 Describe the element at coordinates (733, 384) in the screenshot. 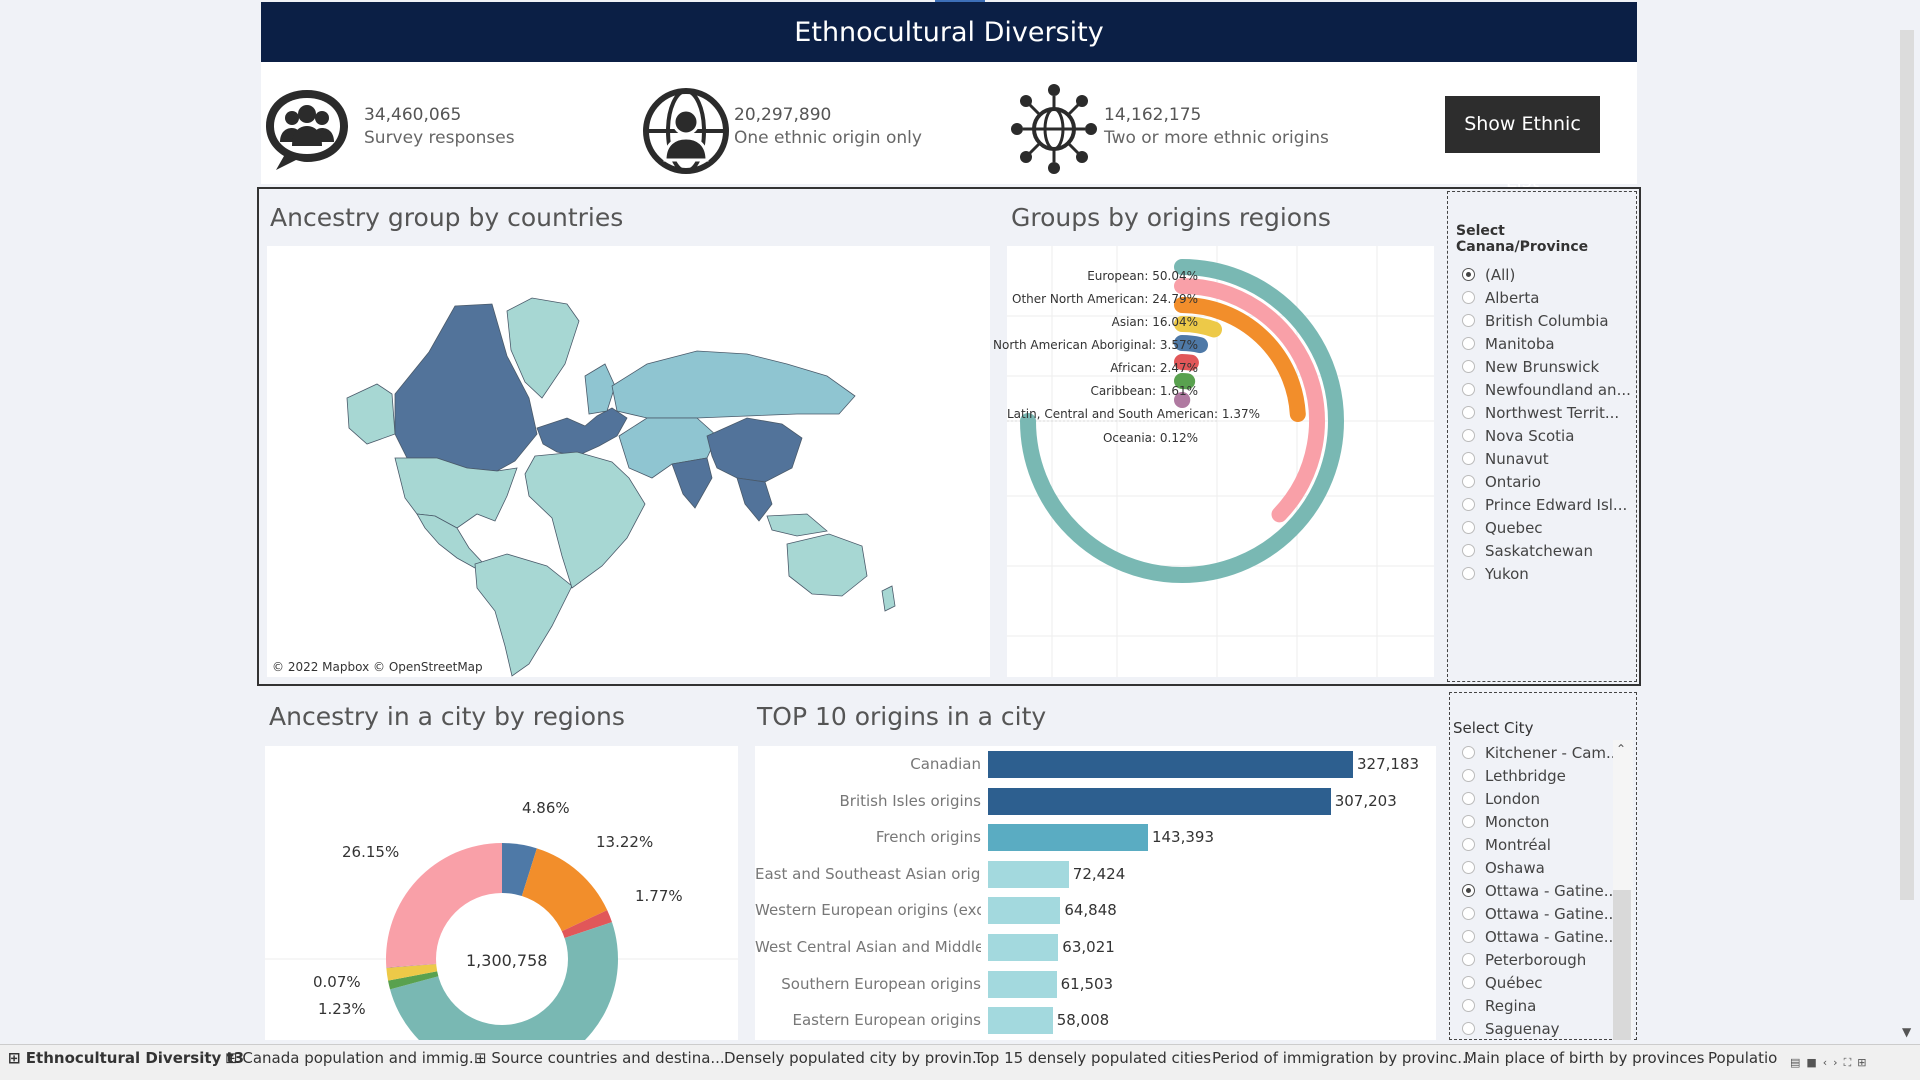

I see `map-region-russia` at that location.